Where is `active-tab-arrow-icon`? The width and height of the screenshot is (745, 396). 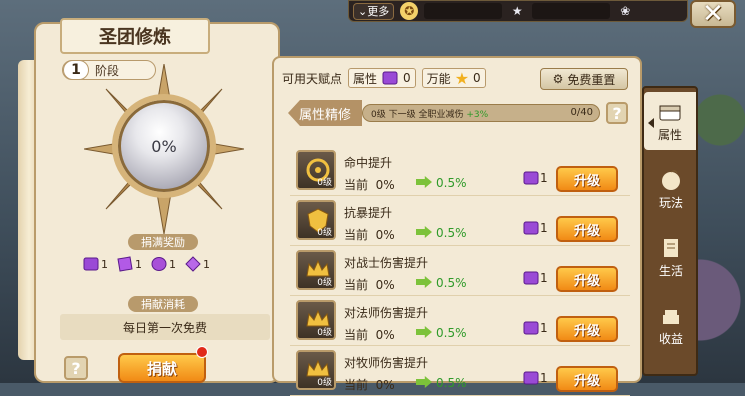 active-tab-arrow-icon is located at coordinates (651, 123).